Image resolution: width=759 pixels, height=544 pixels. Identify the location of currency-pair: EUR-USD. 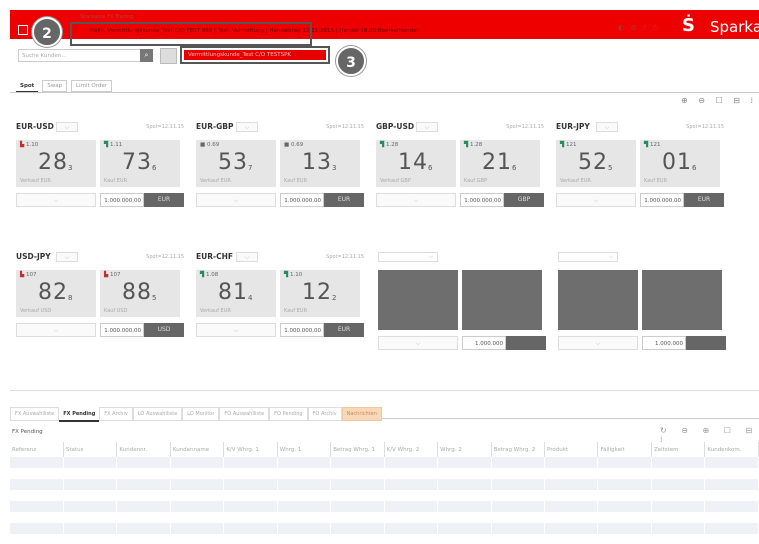
(35, 126).